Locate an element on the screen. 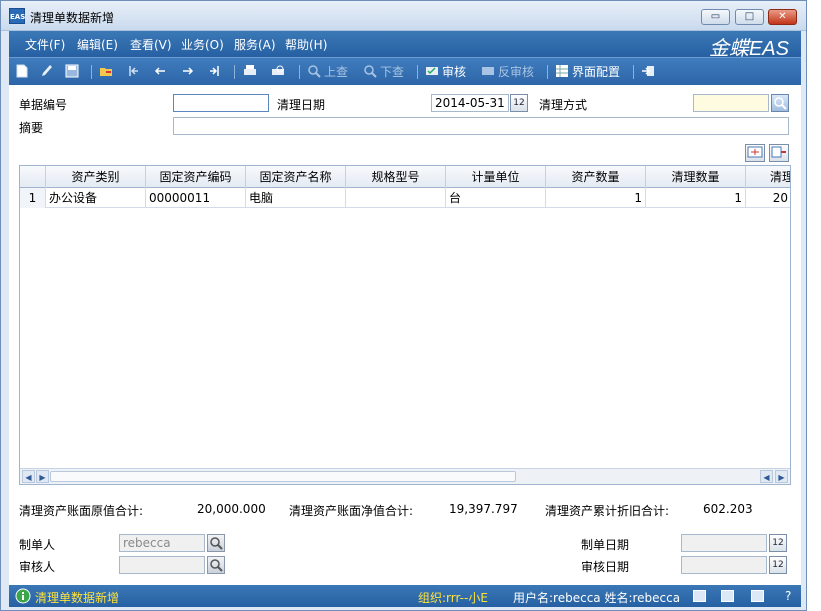 The image size is (821, 611). create-date-input is located at coordinates (724, 543).